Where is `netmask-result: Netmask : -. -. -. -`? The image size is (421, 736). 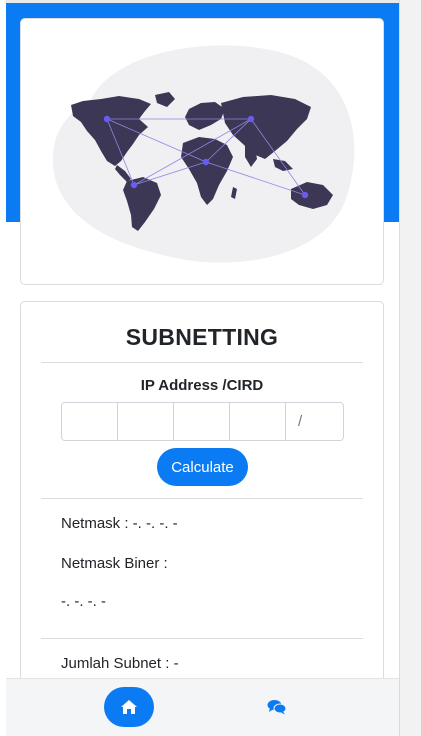
netmask-result: Netmask : -. -. -. - is located at coordinates (119, 523).